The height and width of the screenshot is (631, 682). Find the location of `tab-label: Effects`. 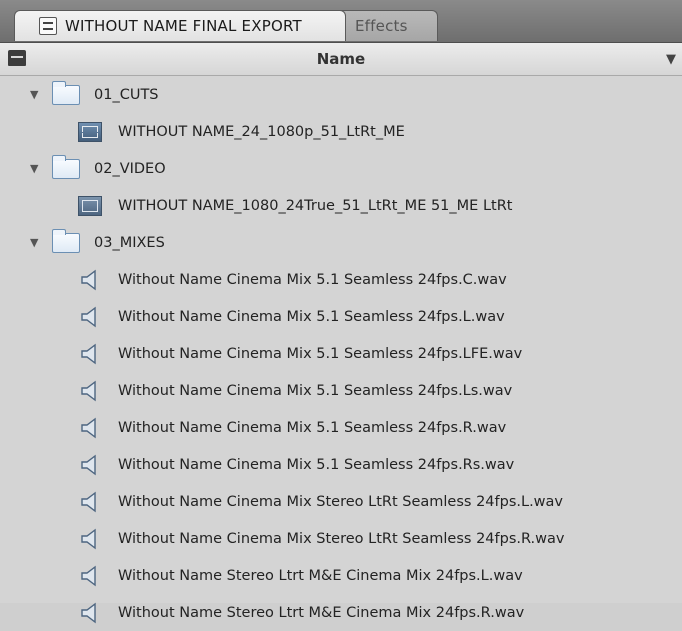

tab-label: Effects is located at coordinates (381, 26).